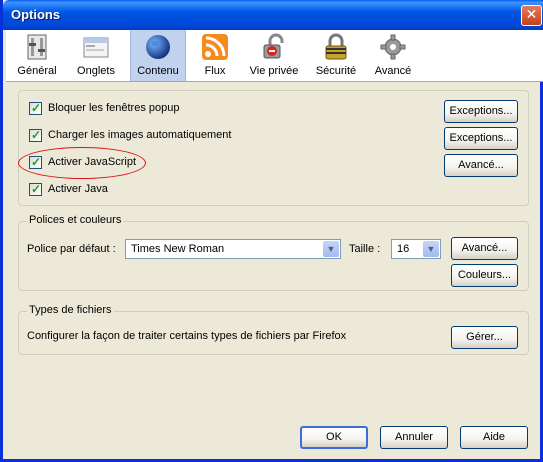 This screenshot has width=543, height=462. What do you see at coordinates (82, 163) in the screenshot?
I see `javascript-highlight-ellipse` at bounding box center [82, 163].